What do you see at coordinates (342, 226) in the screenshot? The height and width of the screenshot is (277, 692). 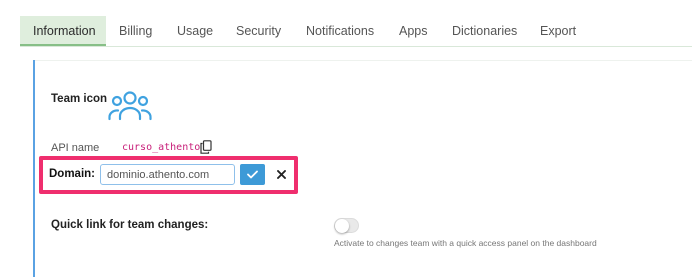 I see `toggle-knob` at bounding box center [342, 226].